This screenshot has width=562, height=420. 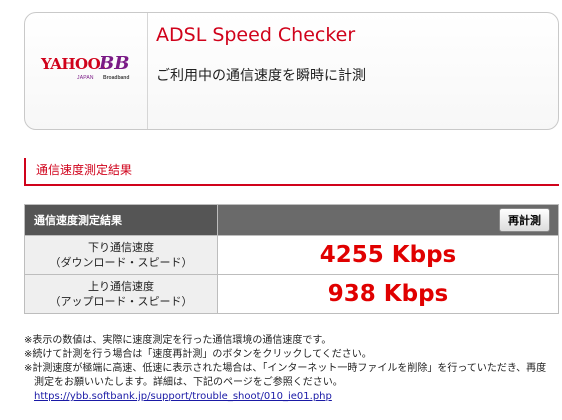 I want to click on retest-button: 再計測, so click(x=524, y=220).